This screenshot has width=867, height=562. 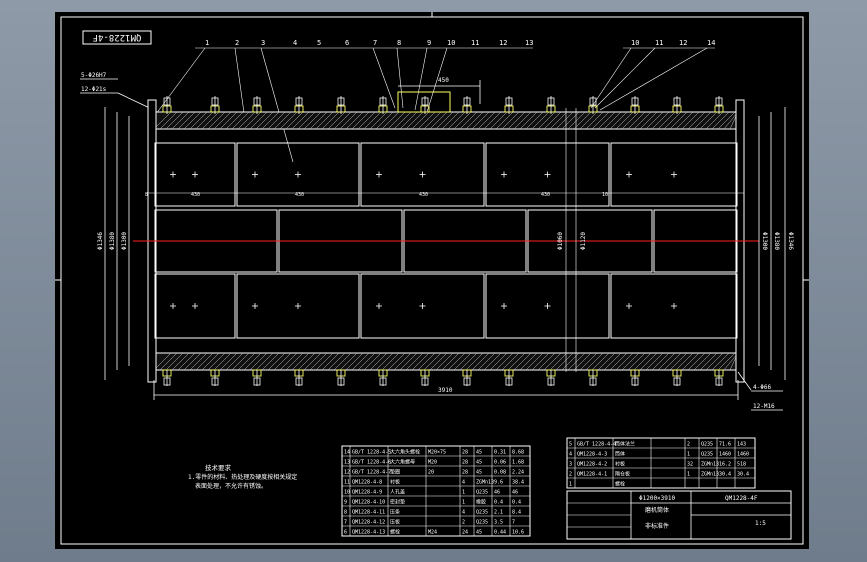 I want to click on parts-list-cell: 2, so click(x=463, y=523).